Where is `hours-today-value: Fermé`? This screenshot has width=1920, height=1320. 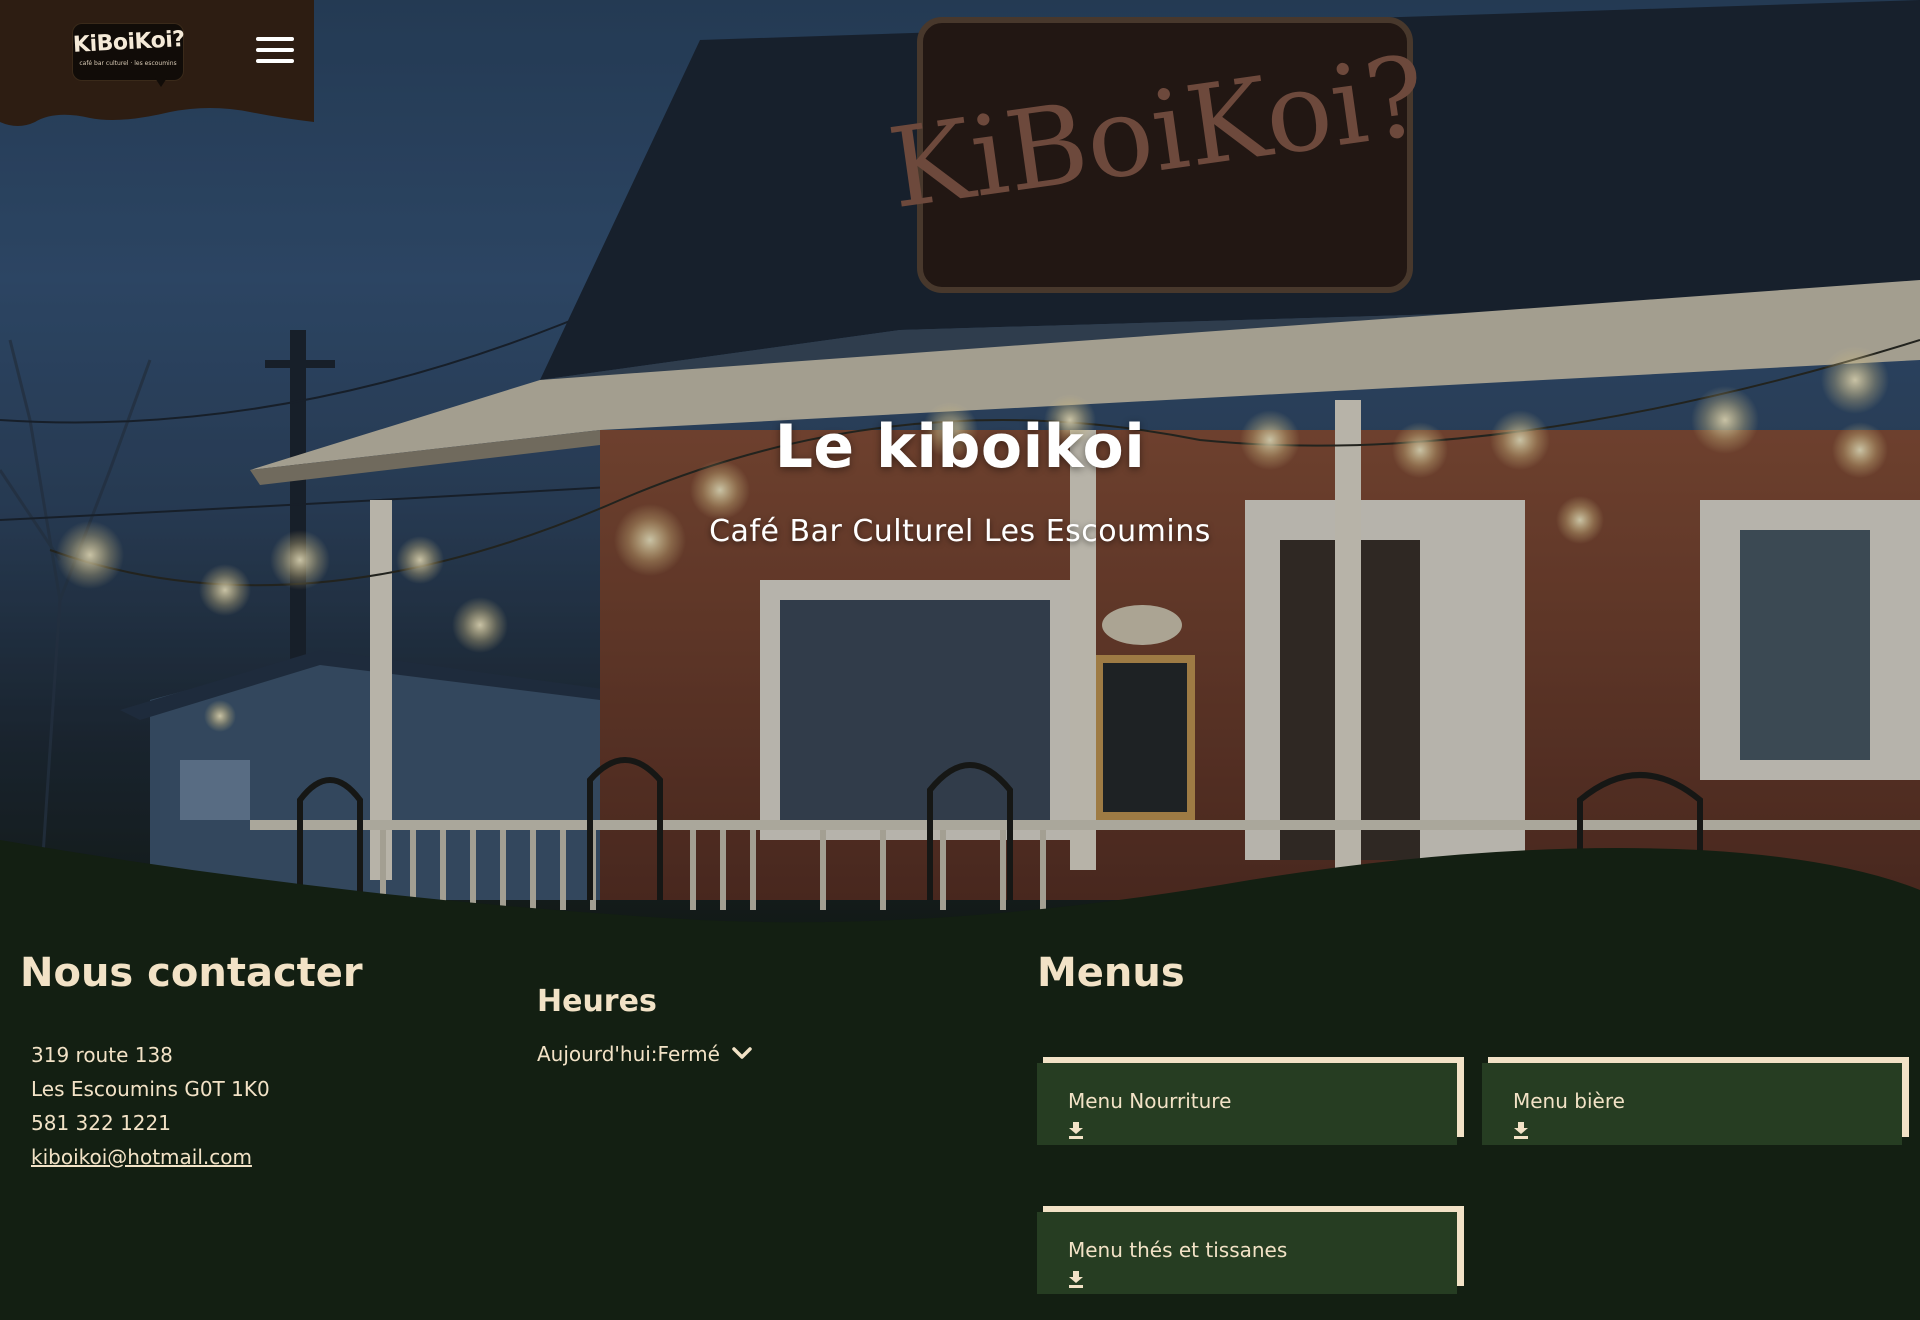 hours-today-value: Fermé is located at coordinates (688, 1054).